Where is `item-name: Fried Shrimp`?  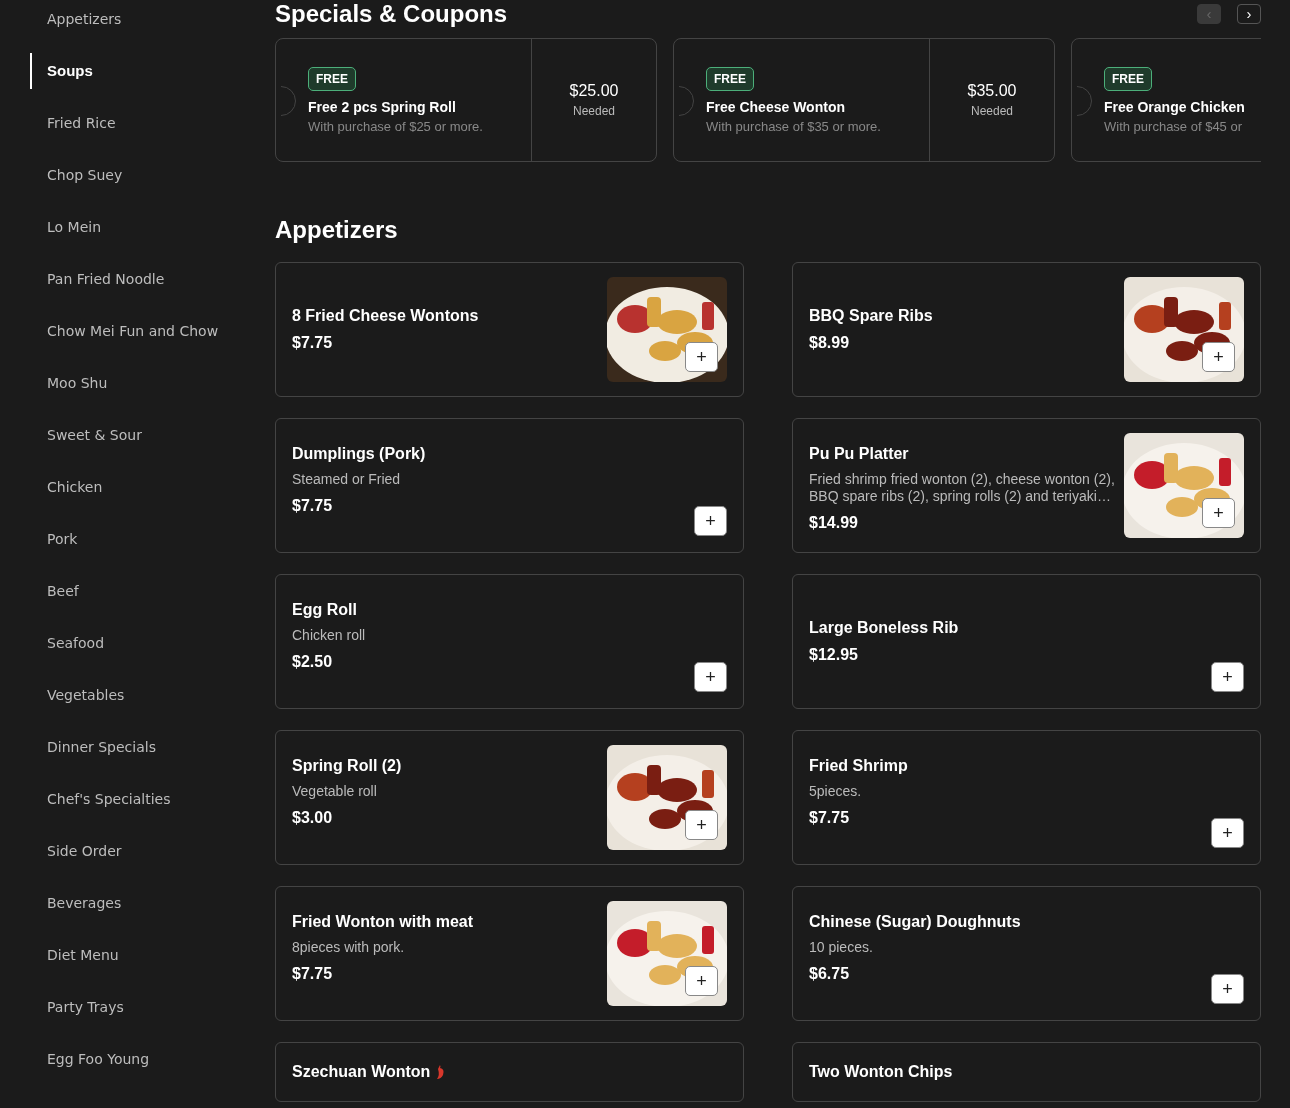 item-name: Fried Shrimp is located at coordinates (858, 766).